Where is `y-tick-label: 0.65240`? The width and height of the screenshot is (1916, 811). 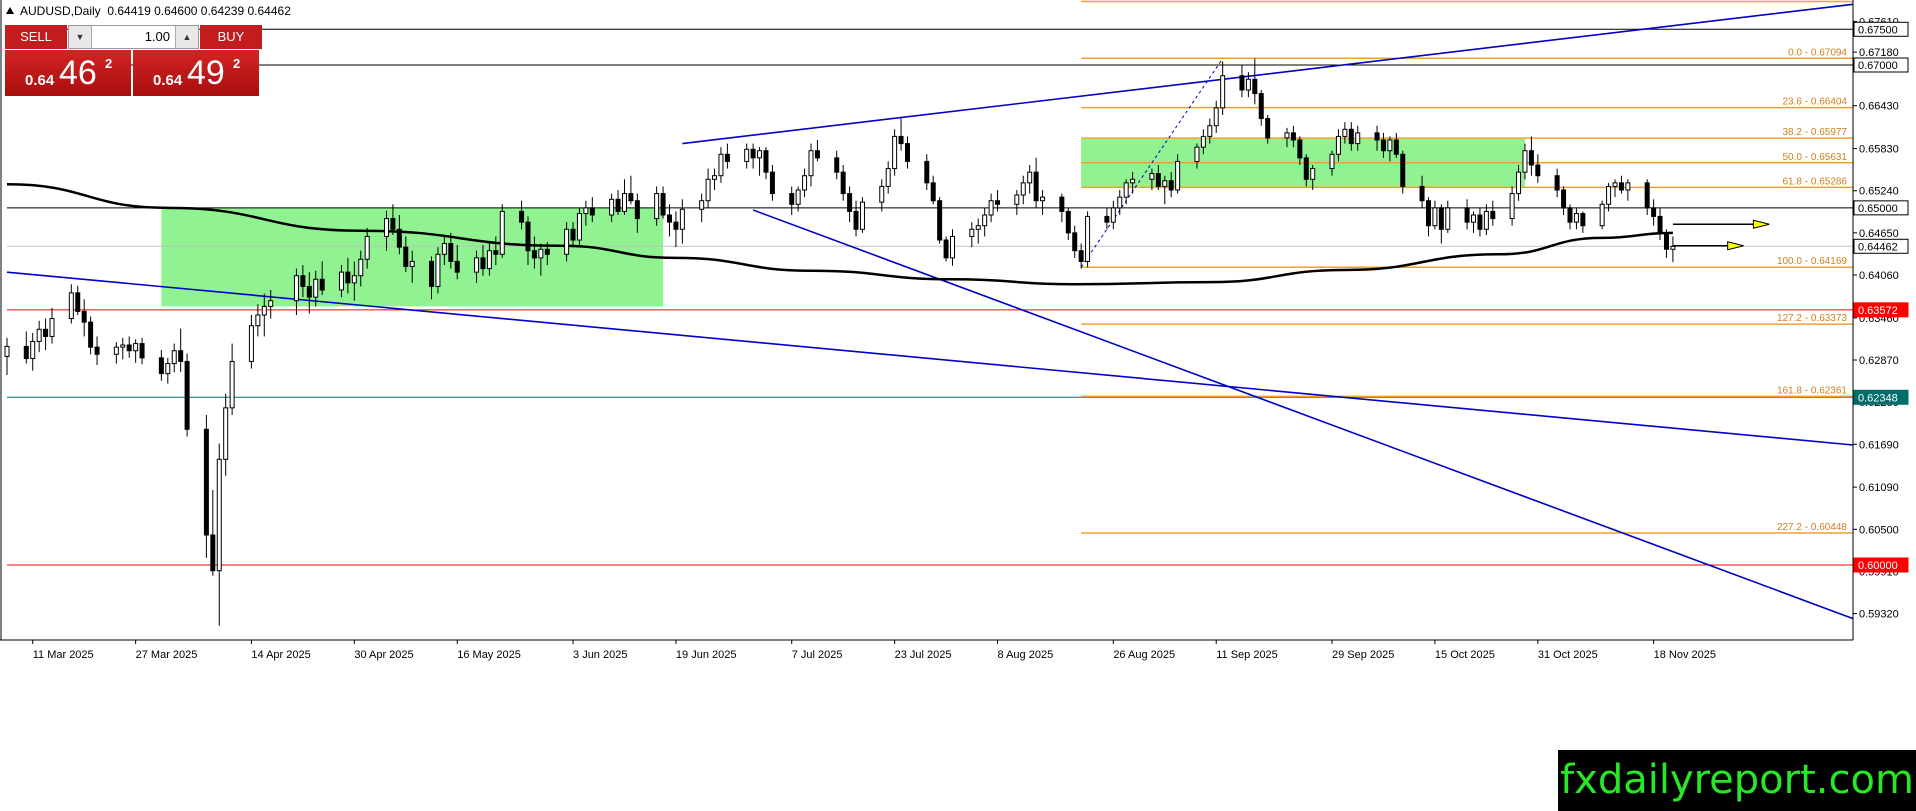
y-tick-label: 0.65240 is located at coordinates (1879, 192).